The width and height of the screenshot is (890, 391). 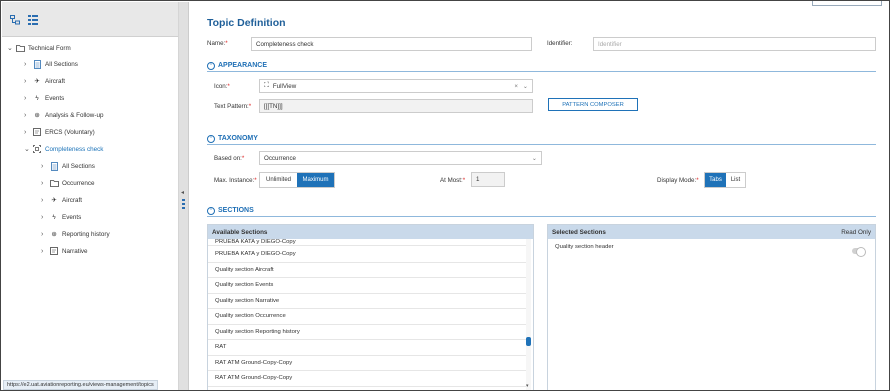 I want to click on tabs-option: Tabs, so click(x=715, y=180).